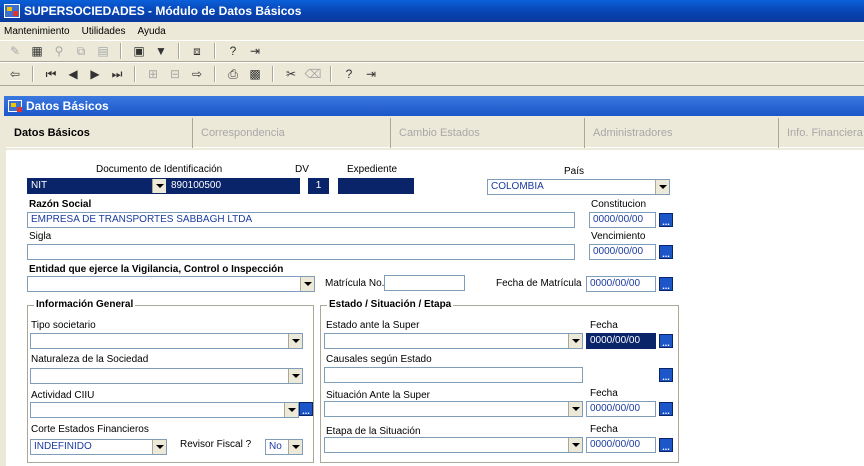  Describe the element at coordinates (15, 51) in the screenshot. I see `new-record-icon: ✎` at that location.